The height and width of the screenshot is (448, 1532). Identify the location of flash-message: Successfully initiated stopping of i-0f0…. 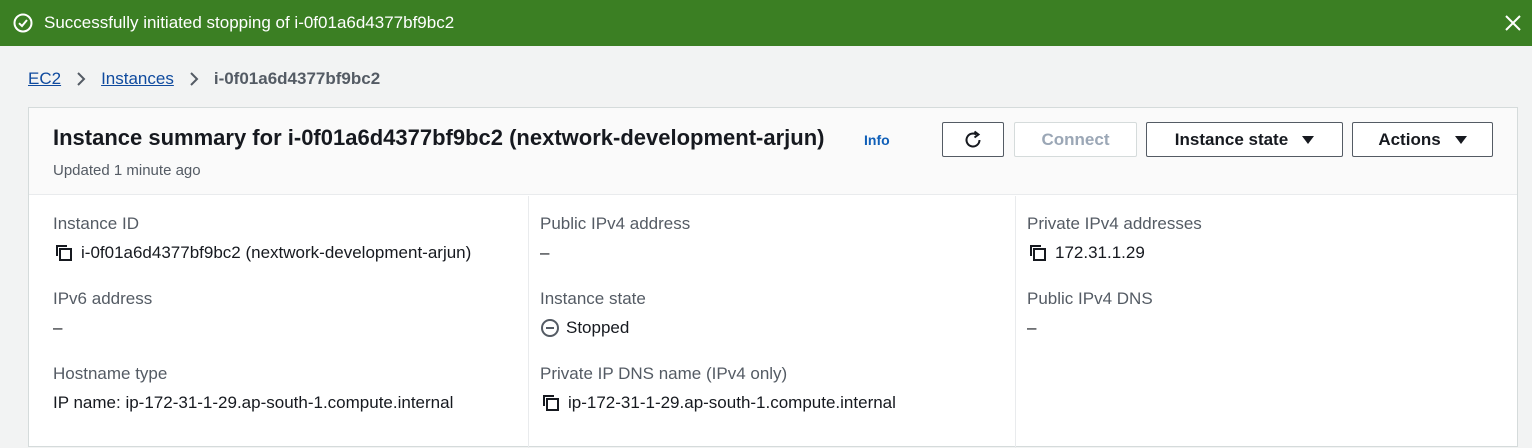
(249, 22).